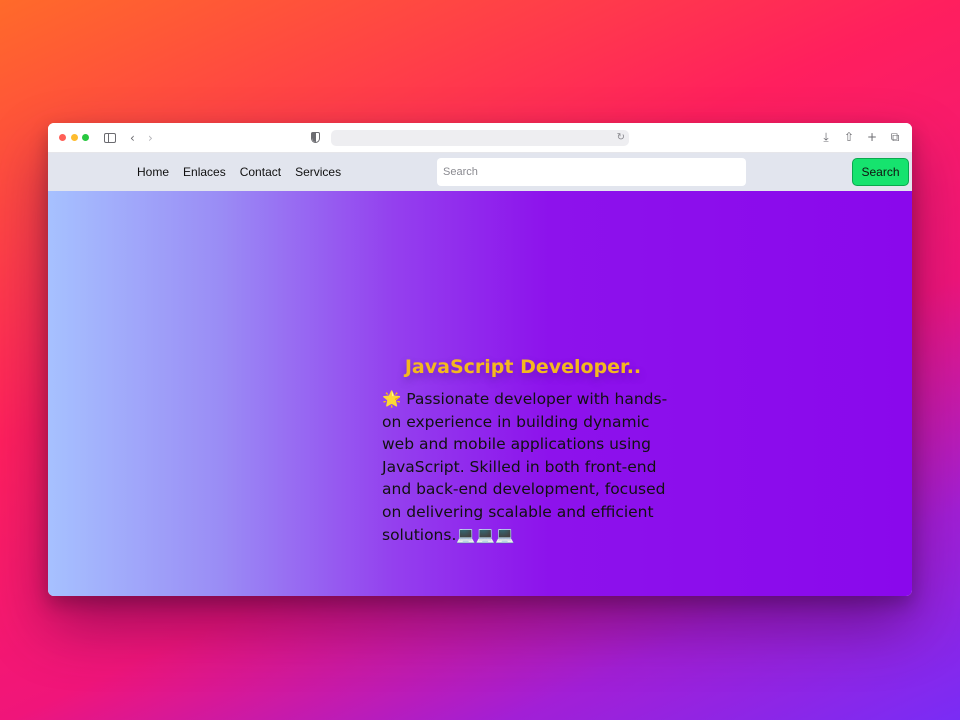 The height and width of the screenshot is (720, 960). Describe the element at coordinates (315, 137) in the screenshot. I see `shield-icon` at that location.